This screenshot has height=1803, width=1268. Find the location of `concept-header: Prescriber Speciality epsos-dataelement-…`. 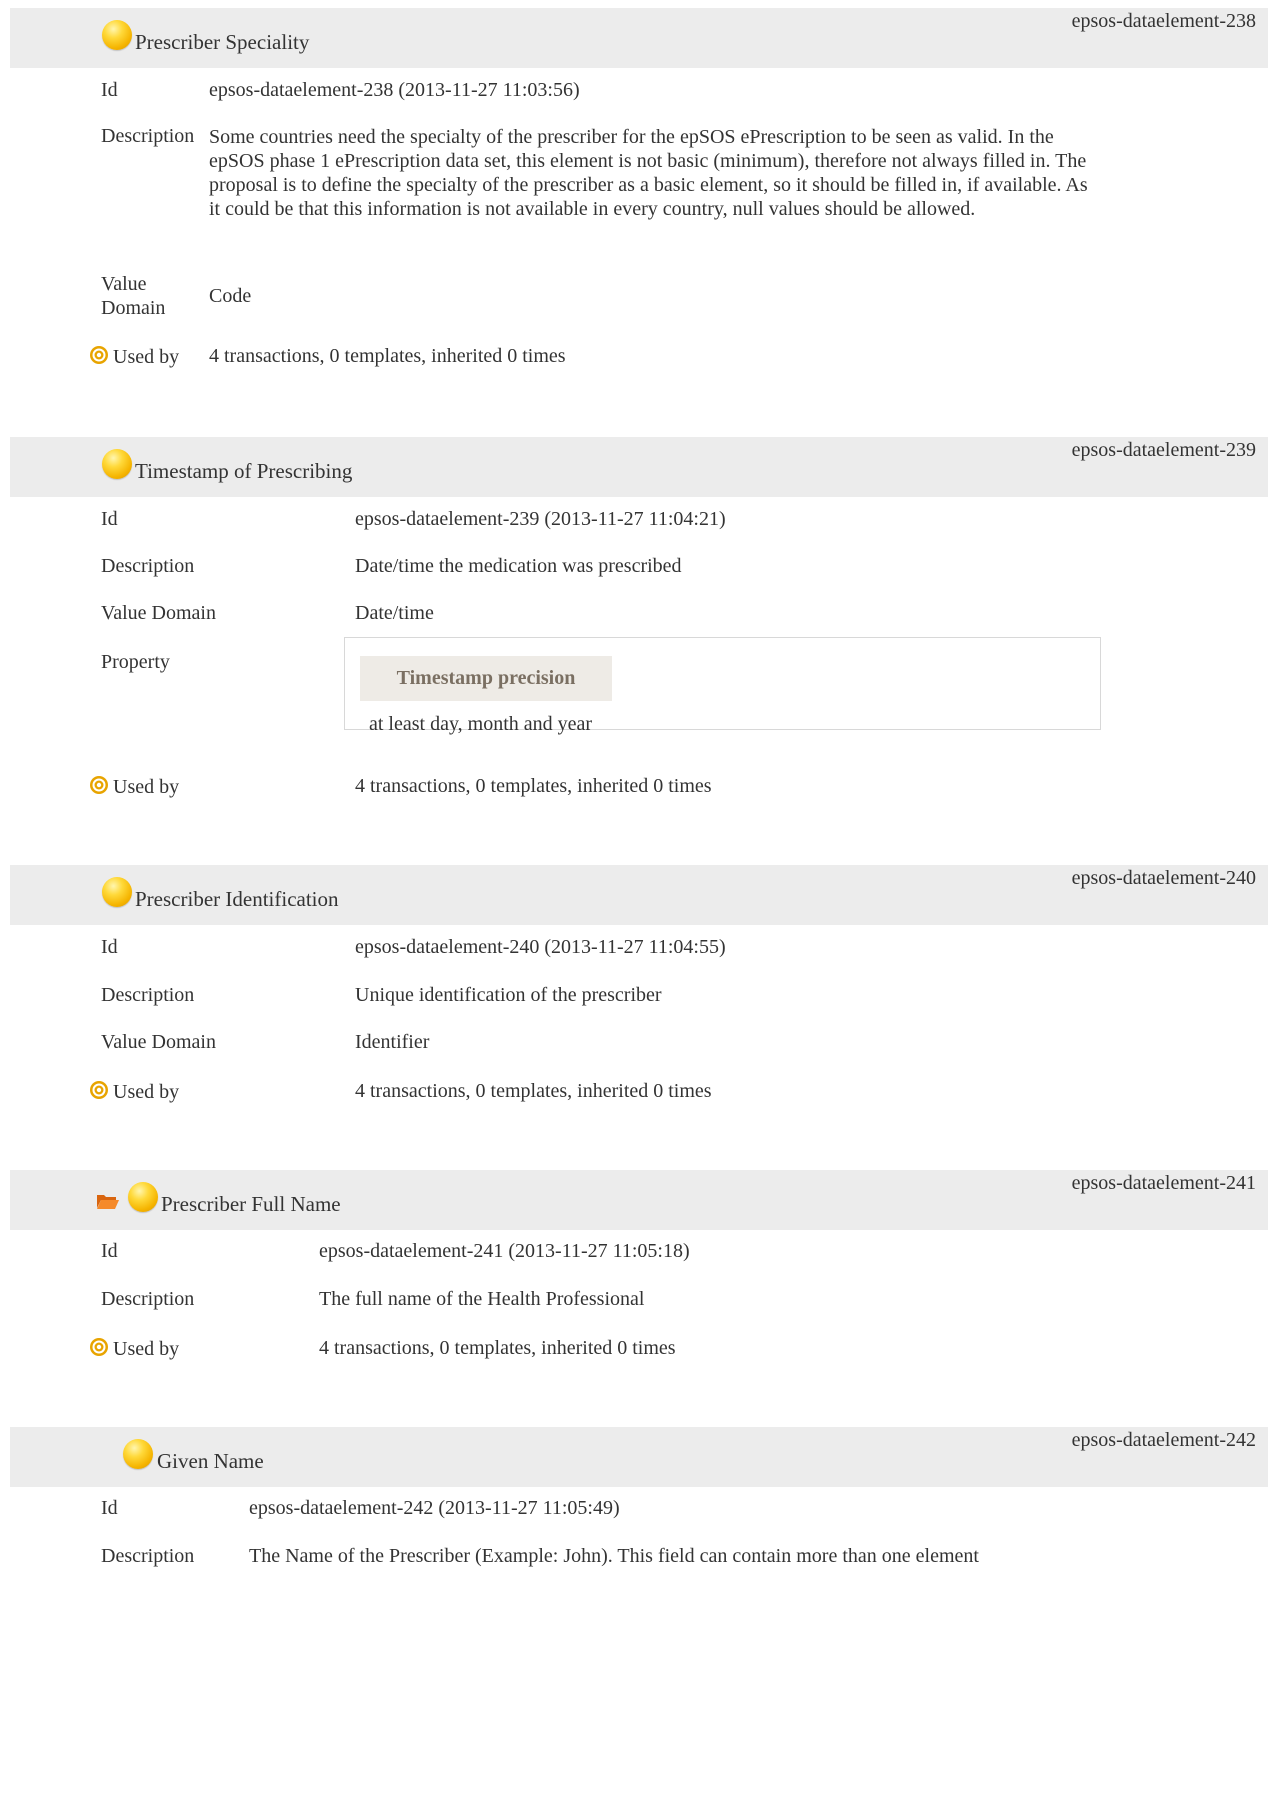

concept-header: Prescriber Speciality epsos-dataelement-… is located at coordinates (639, 38).